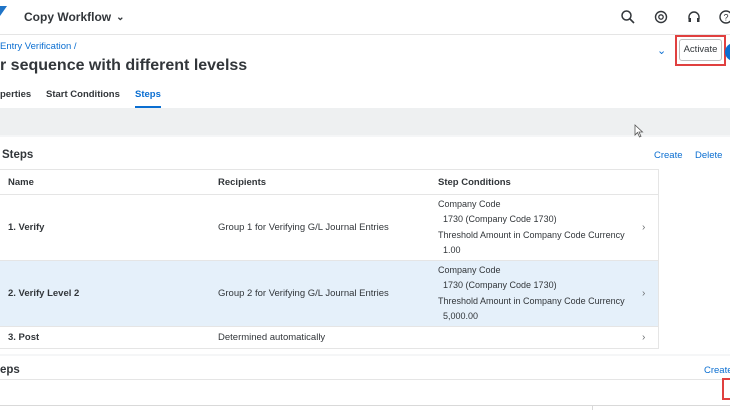 This screenshot has height=410, width=730. I want to click on section-band, so click(365, 121).